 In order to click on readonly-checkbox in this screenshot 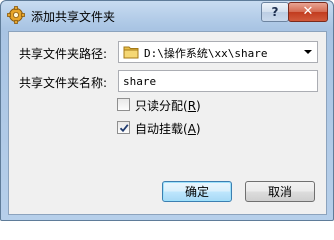, I will do `click(123, 104)`.